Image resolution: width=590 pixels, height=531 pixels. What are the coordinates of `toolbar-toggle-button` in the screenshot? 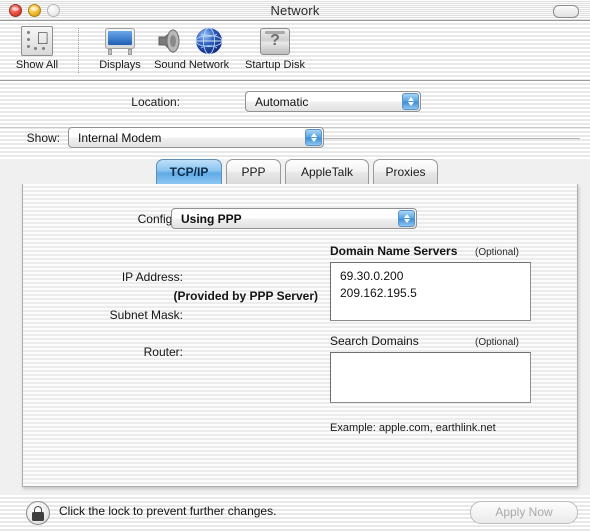 It's located at (566, 11).